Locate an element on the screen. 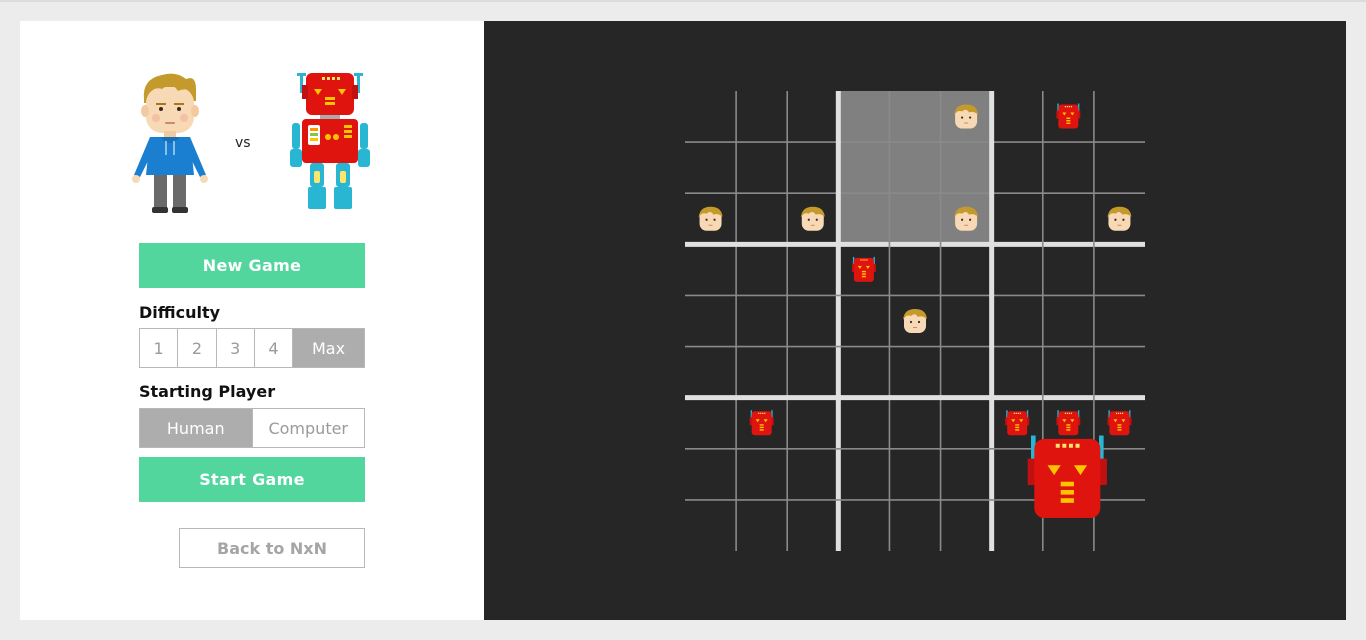 This screenshot has width=1366, height=640. back-to-nxn-button: Back to NxN is located at coordinates (272, 548).